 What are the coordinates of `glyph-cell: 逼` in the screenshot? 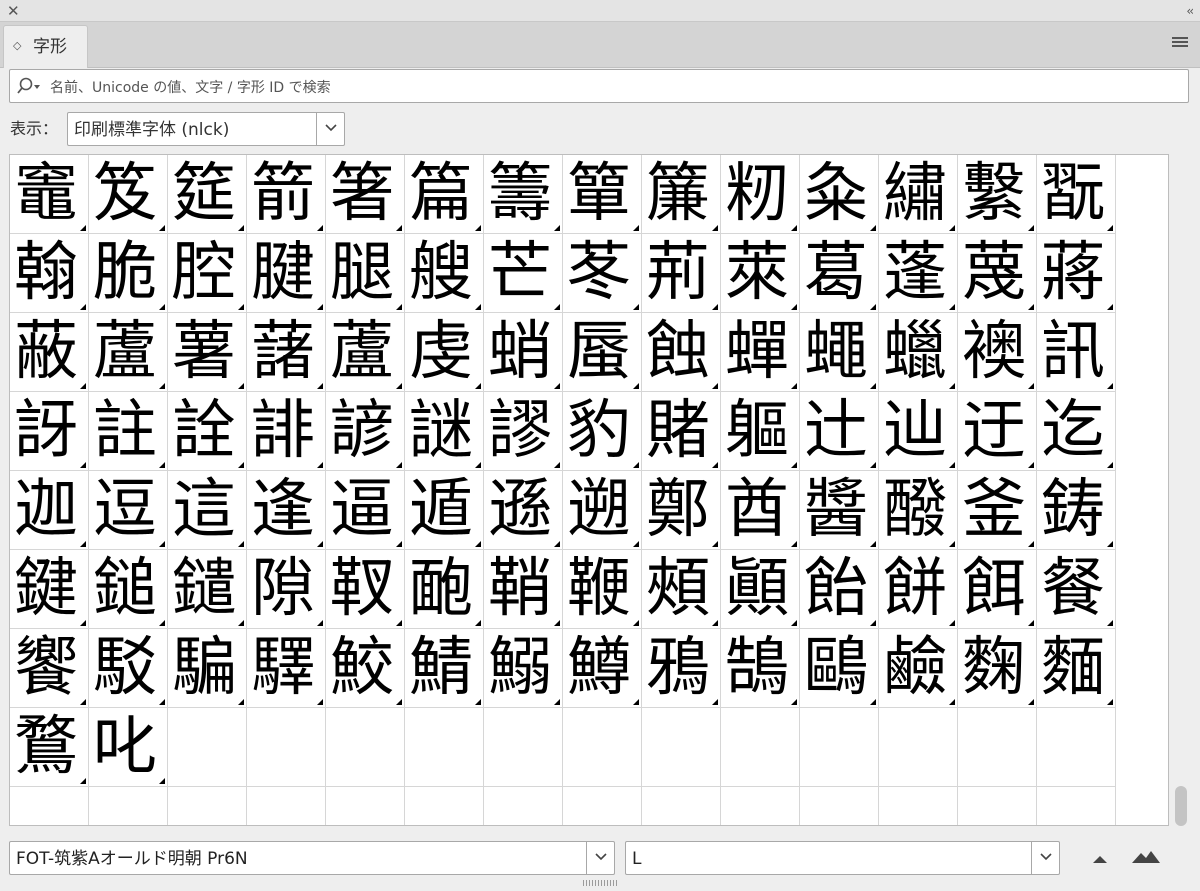 It's located at (365, 510).